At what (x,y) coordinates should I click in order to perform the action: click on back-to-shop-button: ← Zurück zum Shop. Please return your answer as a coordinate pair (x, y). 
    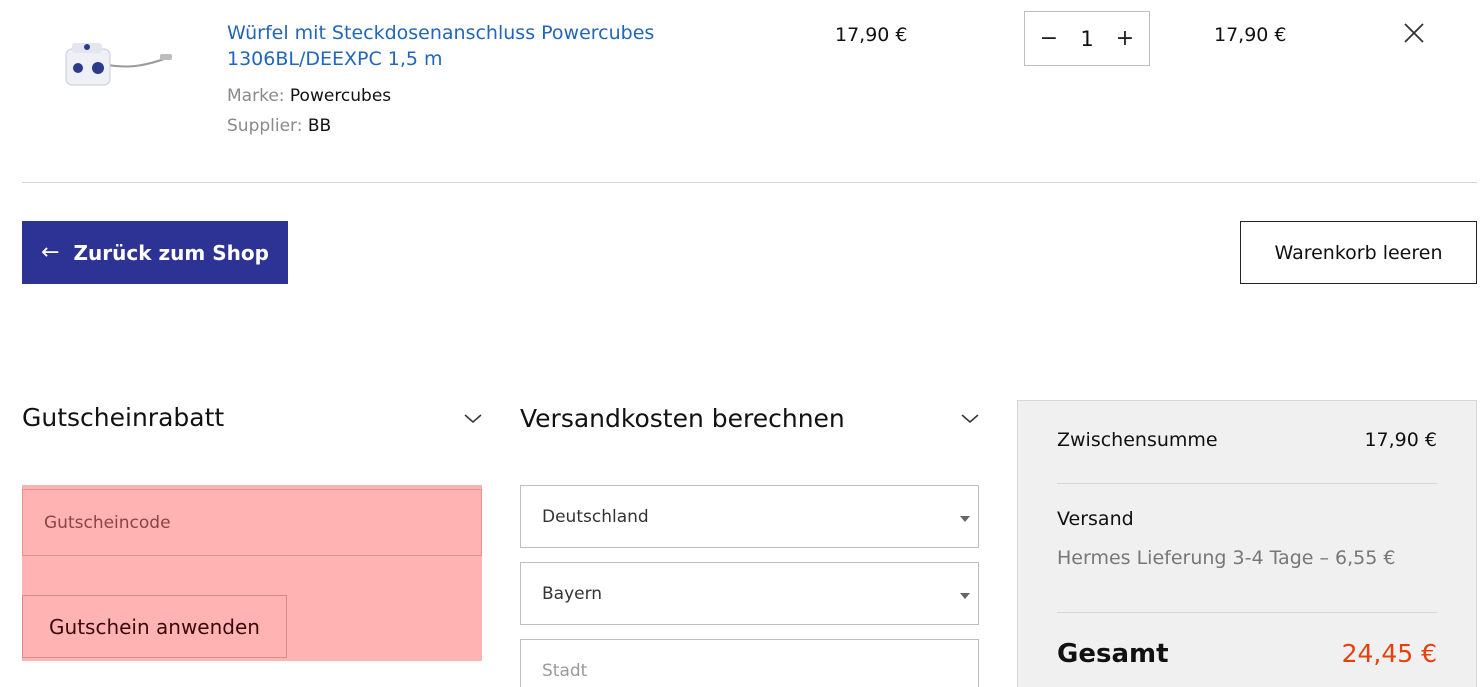
    Looking at the image, I should click on (155, 252).